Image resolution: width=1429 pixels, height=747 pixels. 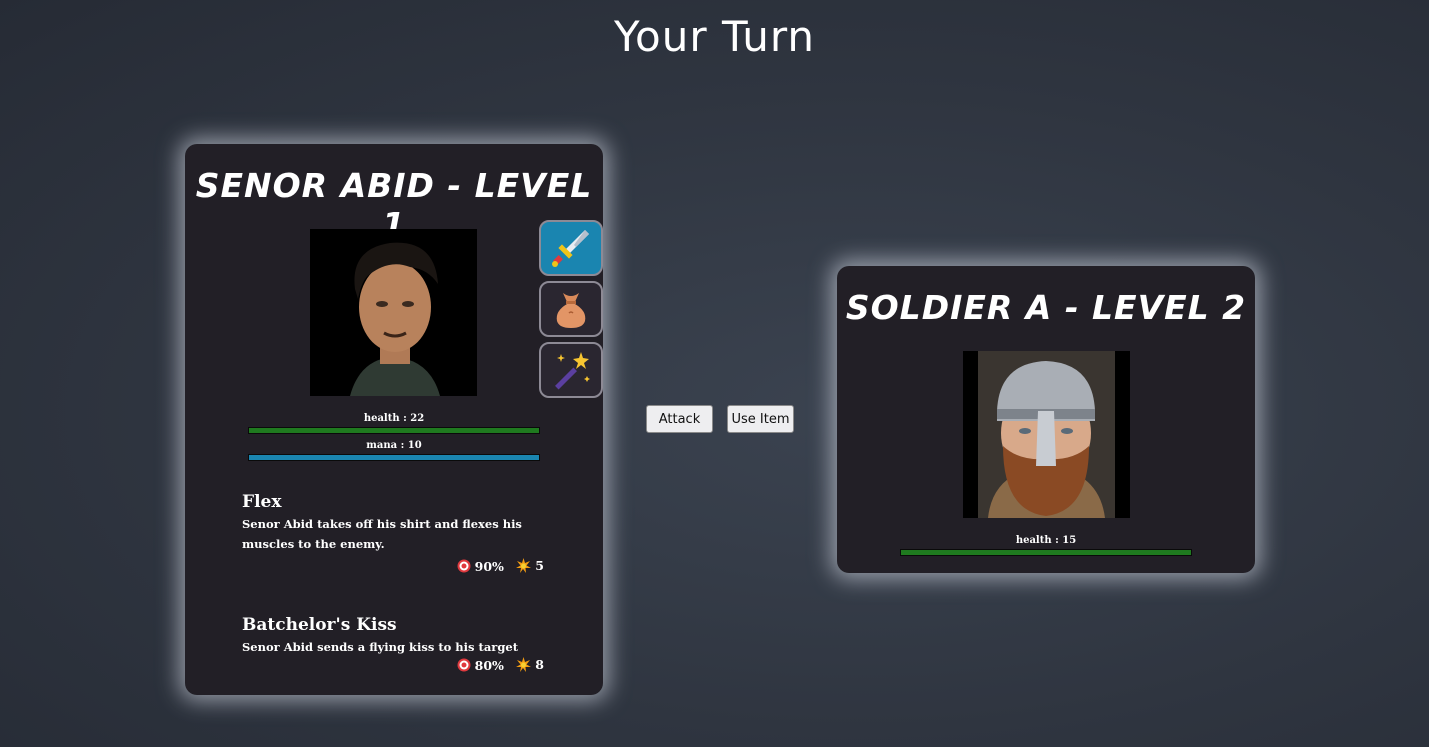 What do you see at coordinates (1046, 307) in the screenshot?
I see `enemy-card-title: Soldier A - Level 2` at bounding box center [1046, 307].